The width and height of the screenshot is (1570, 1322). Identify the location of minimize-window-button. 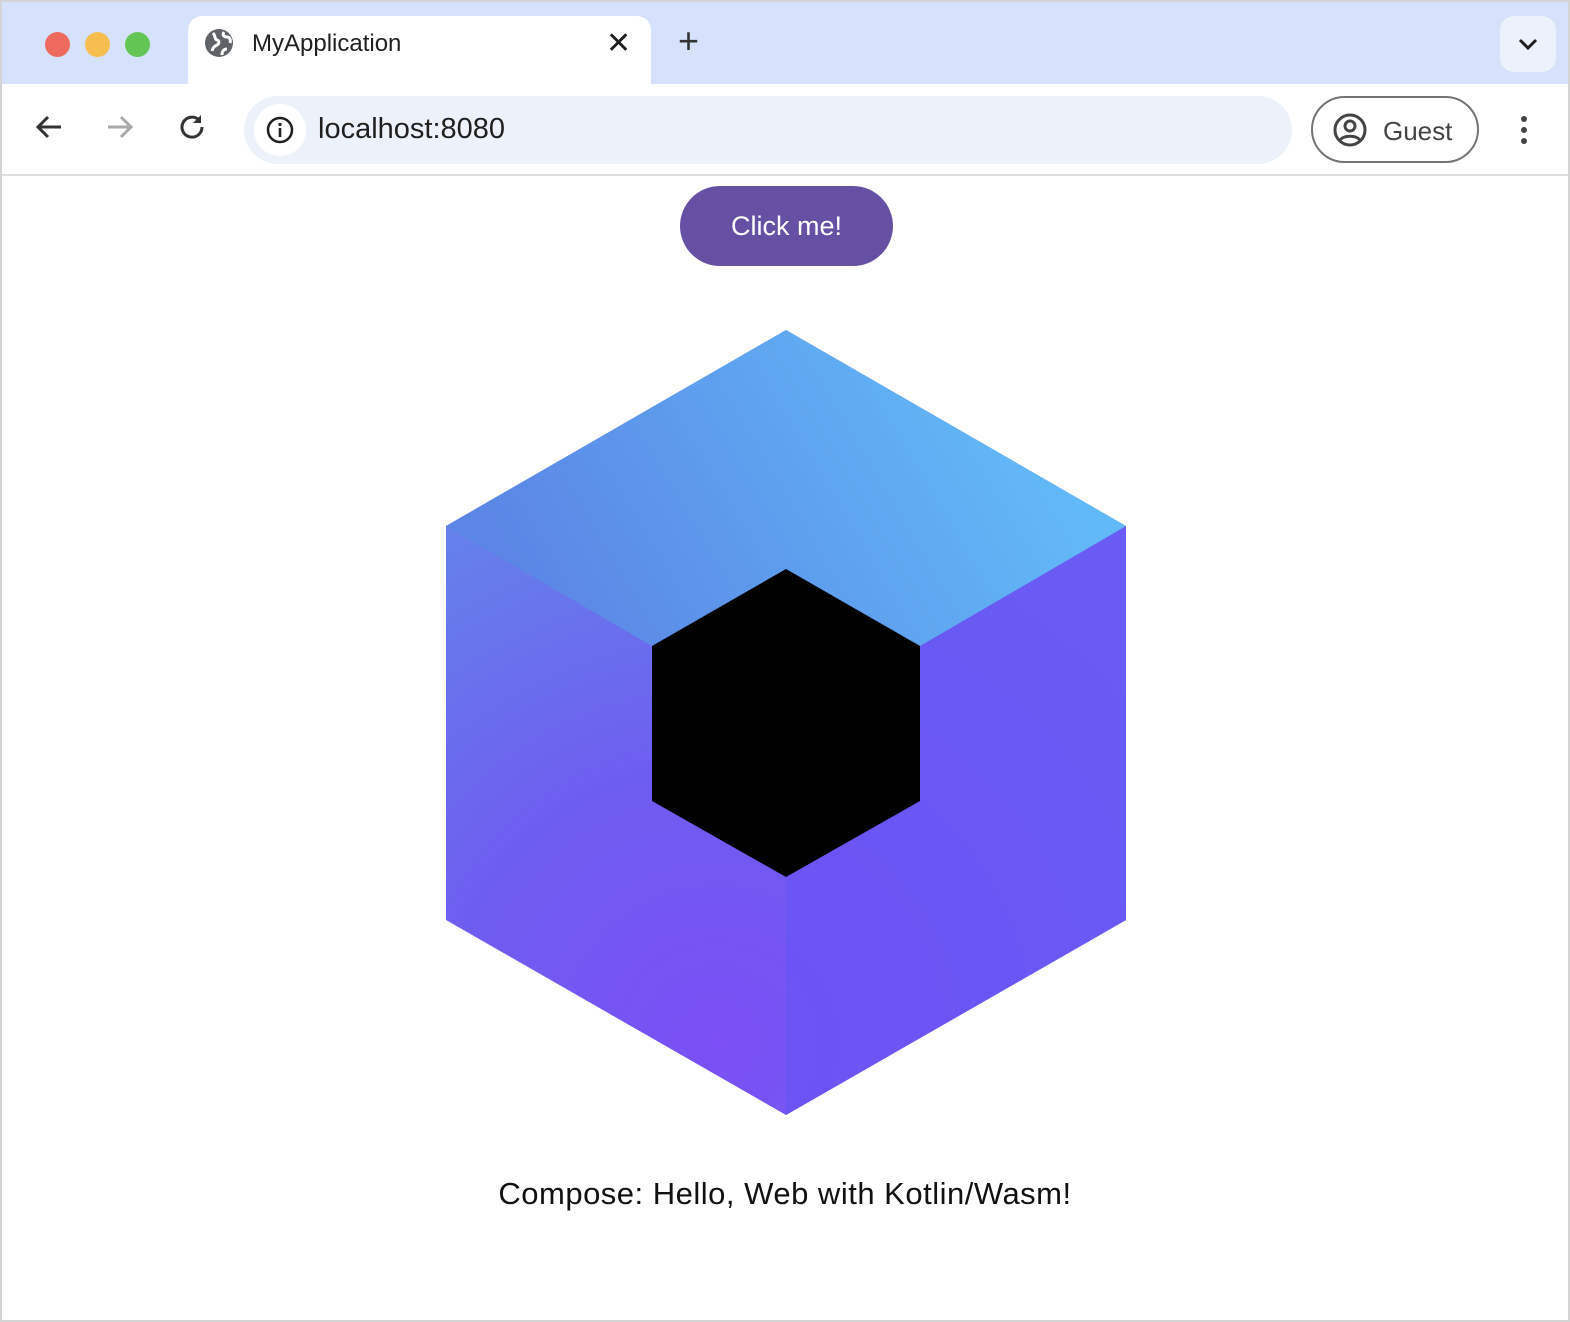
(97, 44).